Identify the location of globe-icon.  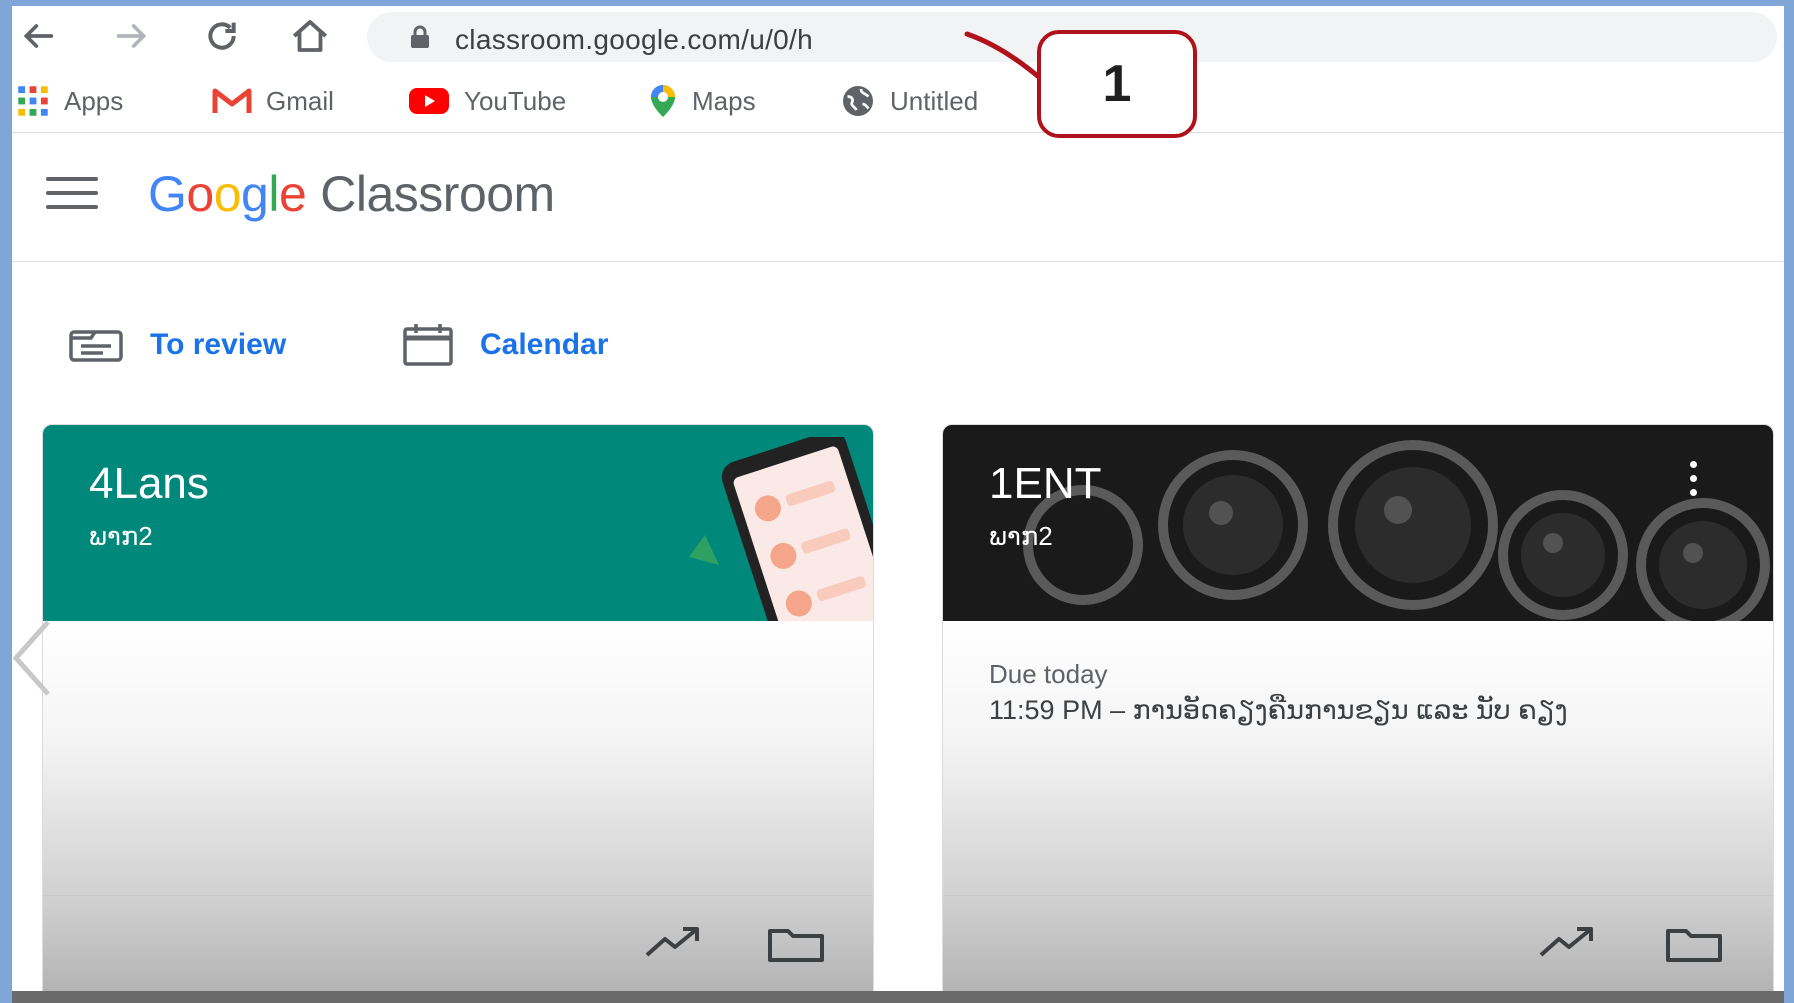
(858, 101).